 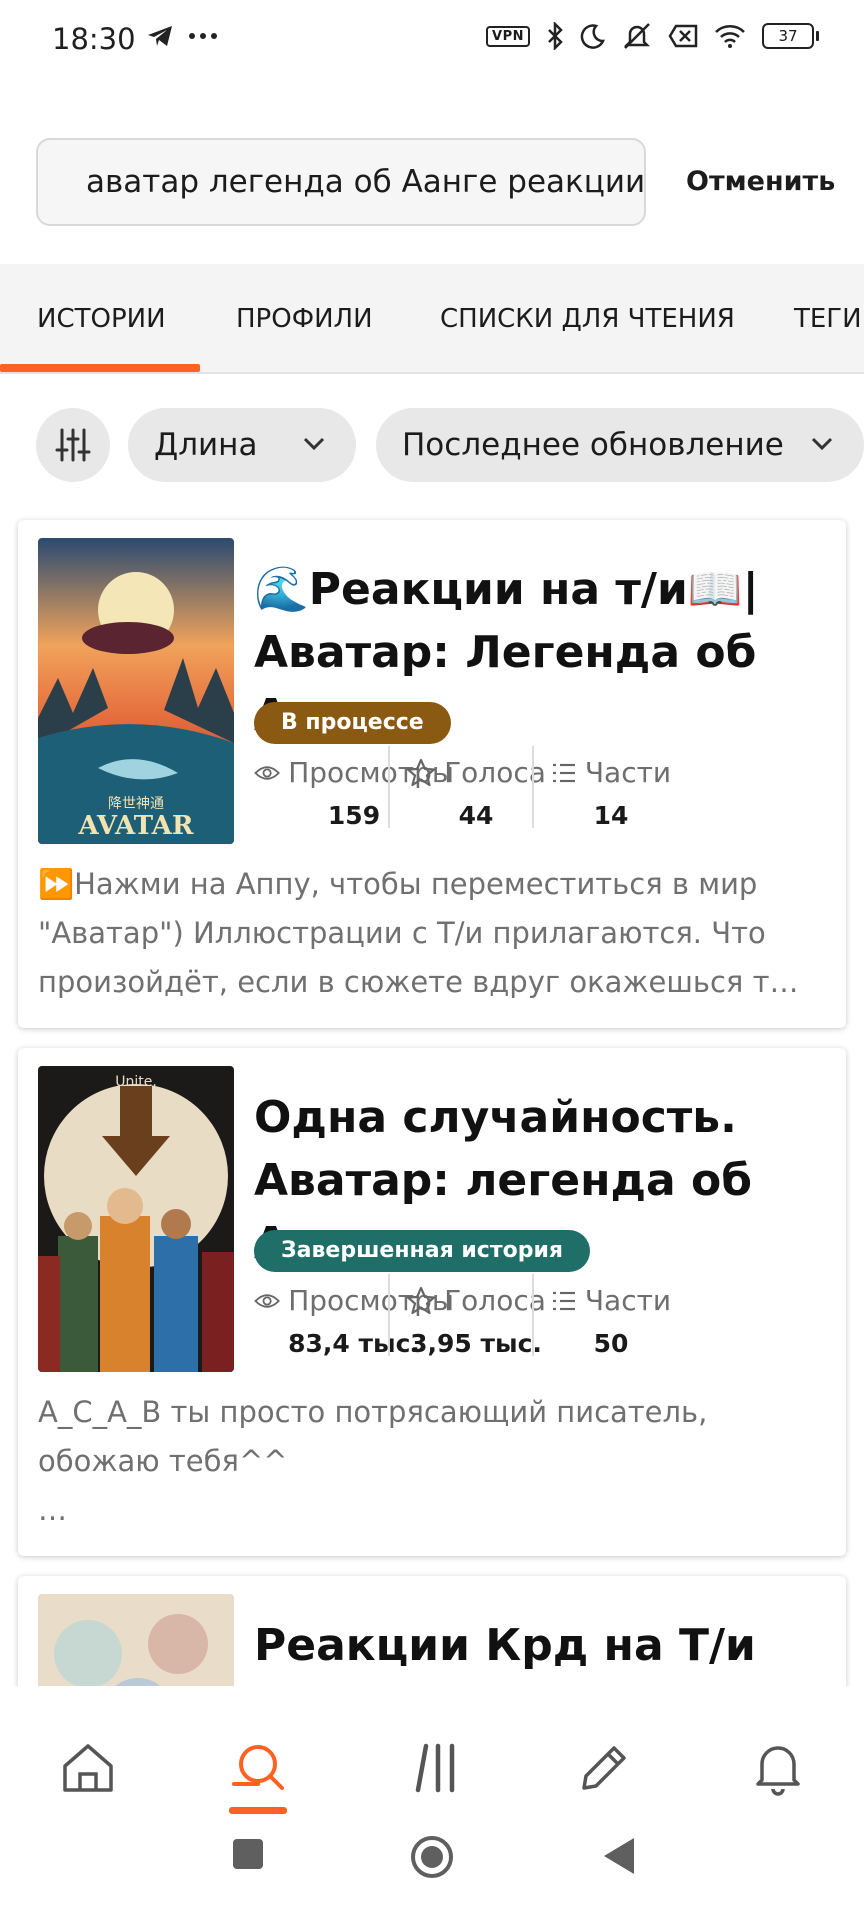 What do you see at coordinates (136, 804) in the screenshot?
I see `cover-subtitle: 降世神通` at bounding box center [136, 804].